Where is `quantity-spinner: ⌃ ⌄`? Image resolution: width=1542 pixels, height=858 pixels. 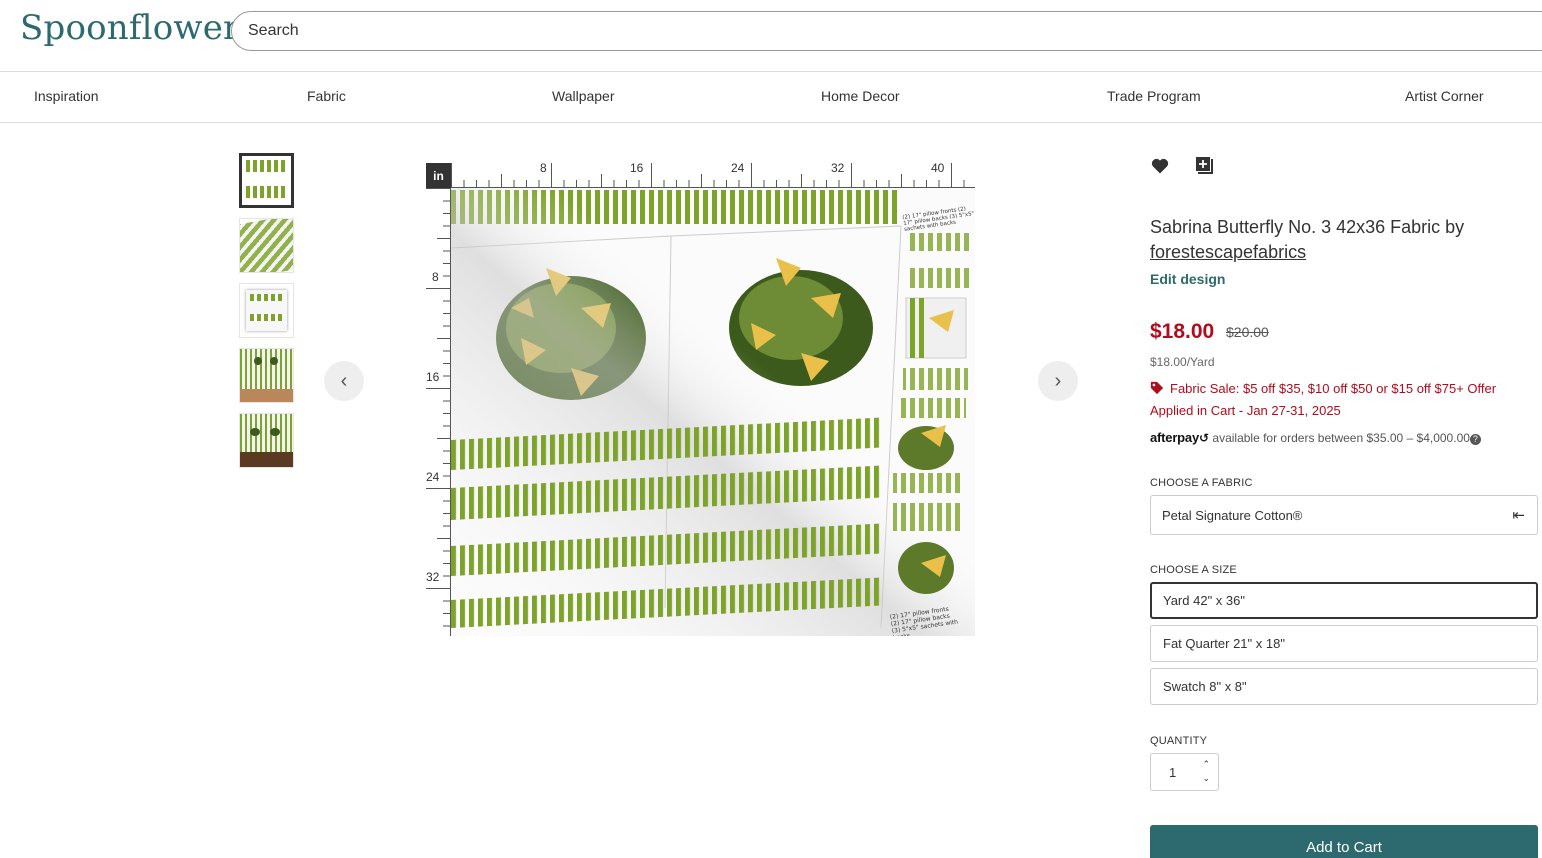 quantity-spinner: ⌃ ⌄ is located at coordinates (1206, 771).